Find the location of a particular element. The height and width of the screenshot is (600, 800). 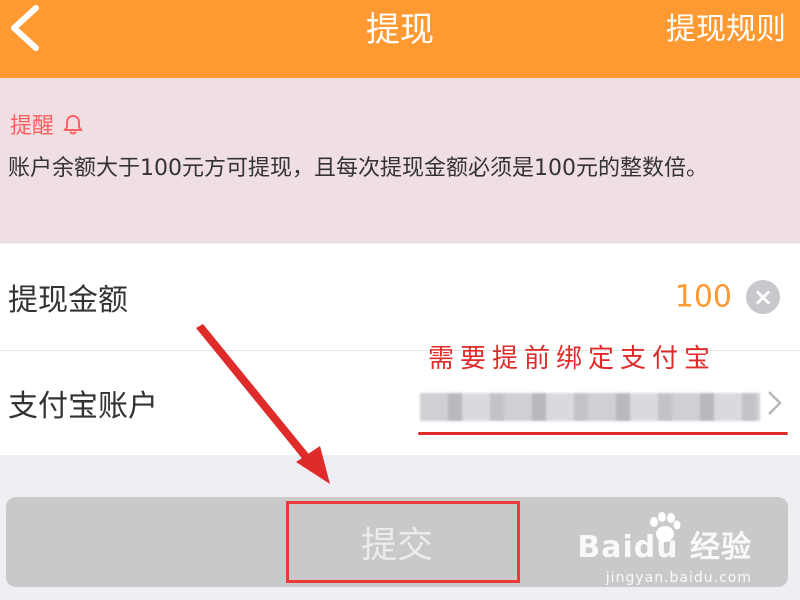

withdraw-rules-link: 提现规则 is located at coordinates (726, 30).